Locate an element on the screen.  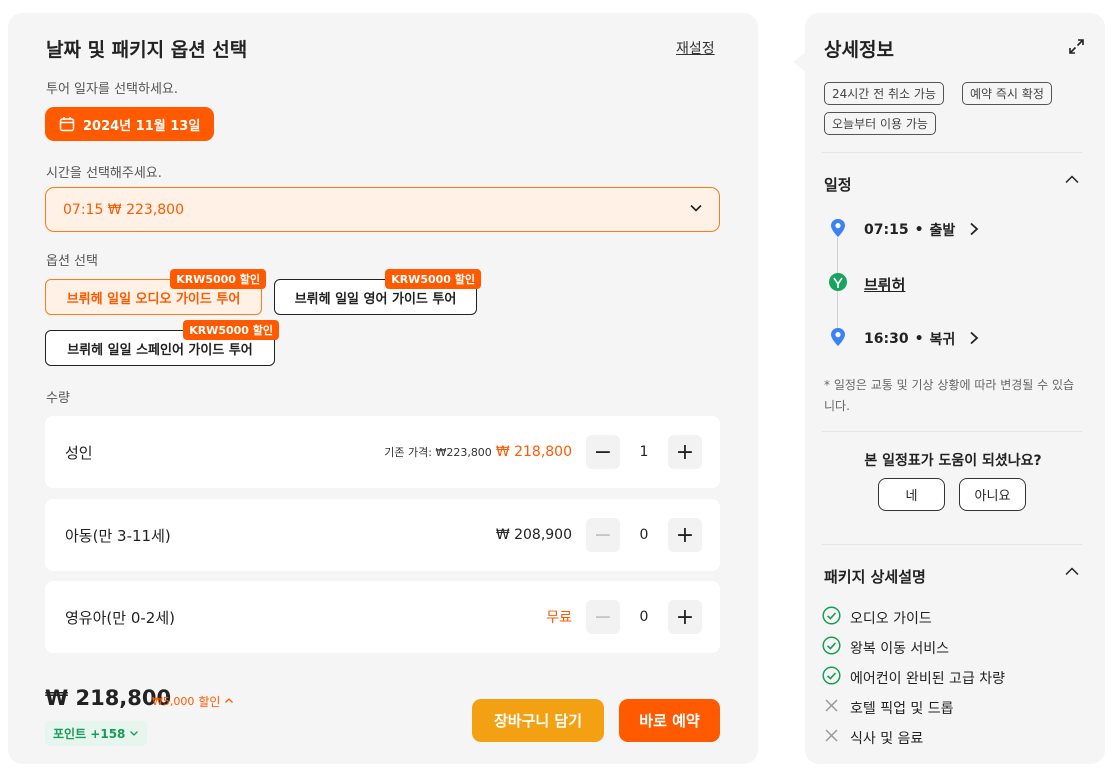
time-select: 07:15 ₩ 223,800 is located at coordinates (382, 209).